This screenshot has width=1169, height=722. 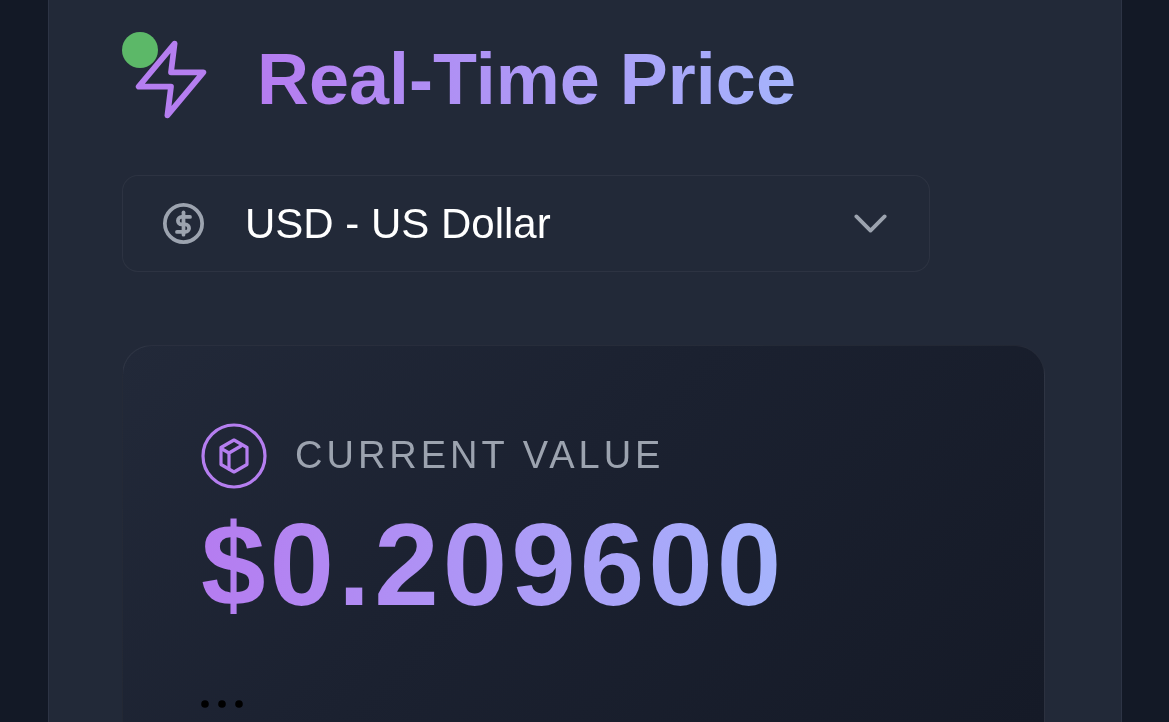 I want to click on current-value-label: CURRENT VALUE, so click(x=480, y=456).